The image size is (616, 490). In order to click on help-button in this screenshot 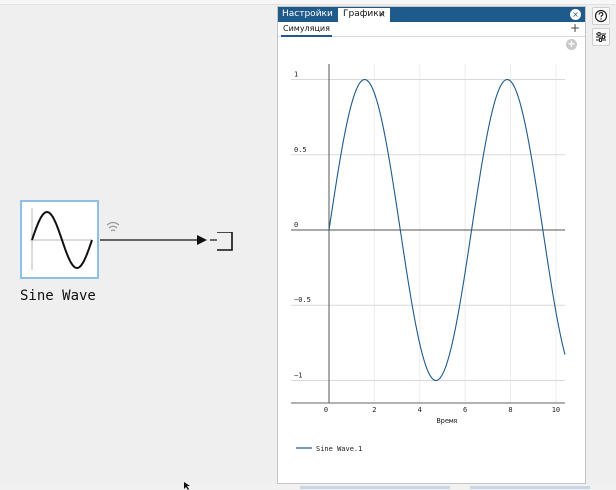, I will do `click(601, 16)`.